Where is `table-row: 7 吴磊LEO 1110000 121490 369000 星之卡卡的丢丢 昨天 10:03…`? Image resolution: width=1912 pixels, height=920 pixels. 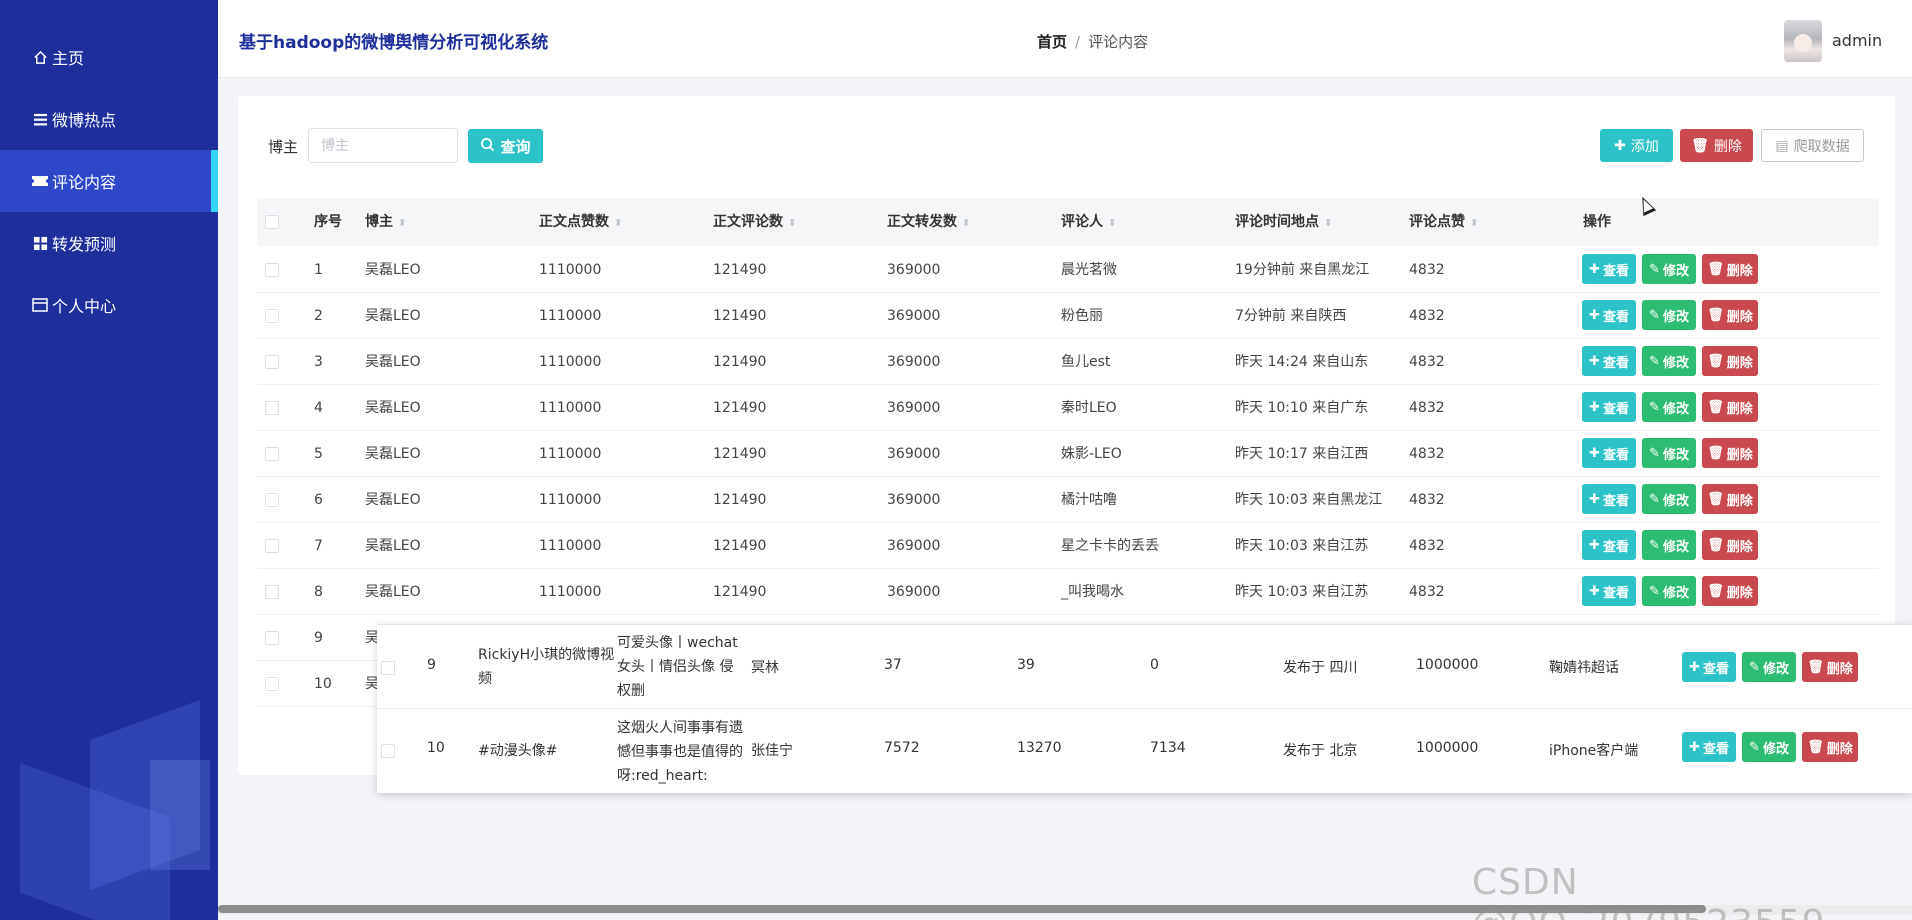 table-row: 7 吴磊LEO 1110000 121490 369000 星之卡卡的丢丢 昨天 10:03… is located at coordinates (1068, 546).